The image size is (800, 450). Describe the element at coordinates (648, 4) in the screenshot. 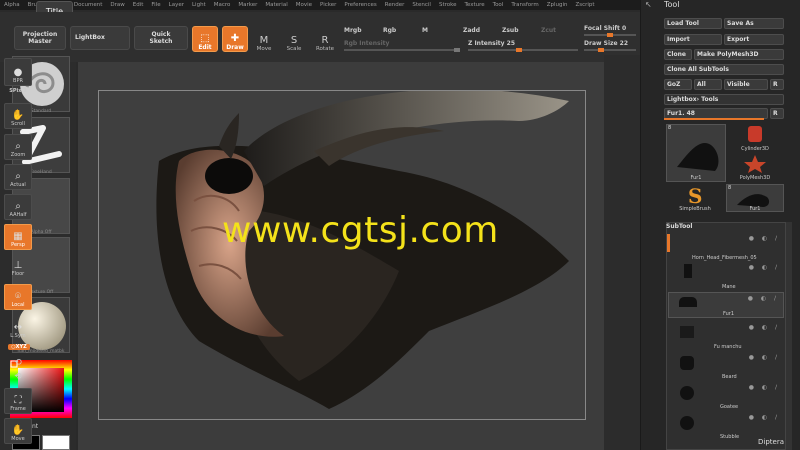

I see `palette-collapse-icon: ↖` at that location.